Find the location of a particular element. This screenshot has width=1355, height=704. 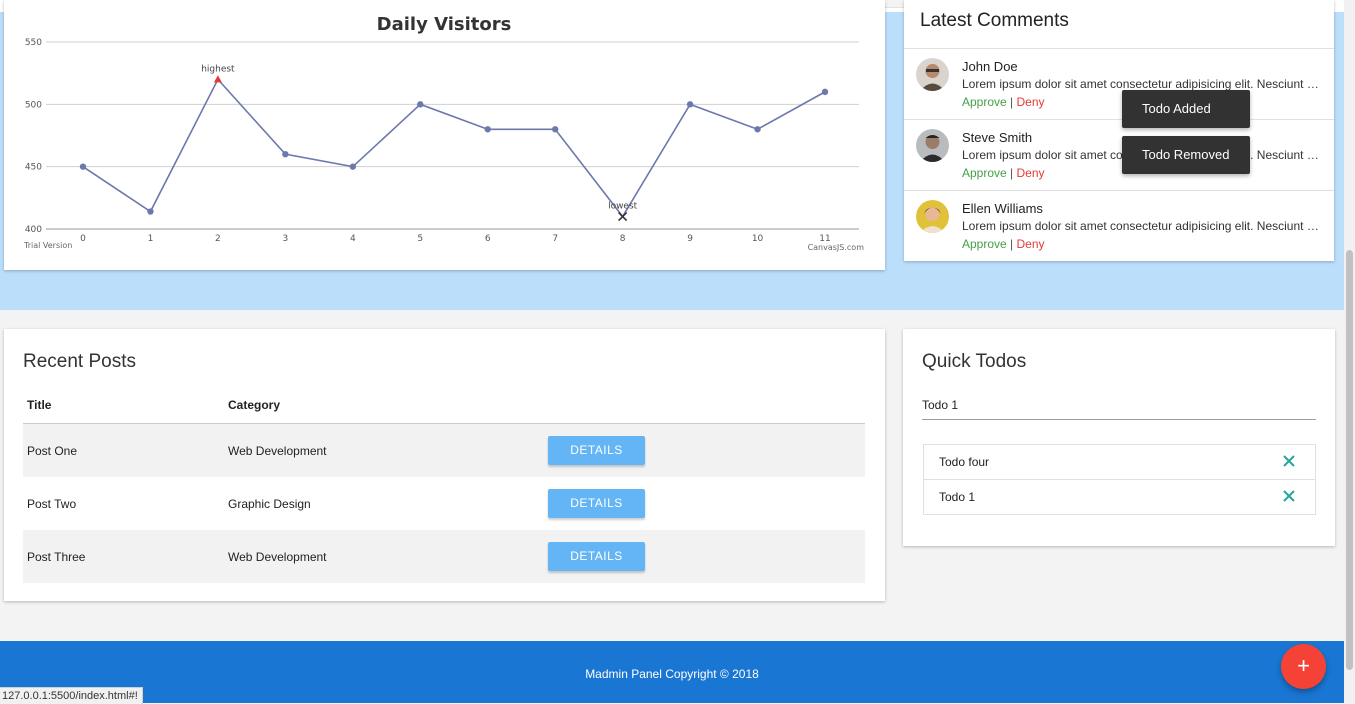

quick-todos-title: Quick Todos is located at coordinates (974, 361).